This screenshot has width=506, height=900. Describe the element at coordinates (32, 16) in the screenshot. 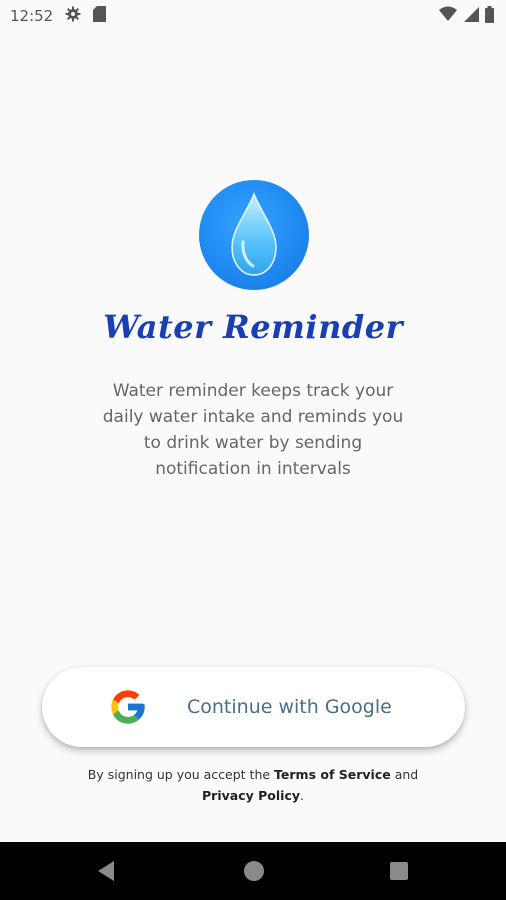

I see `status-time: 12:52` at that location.